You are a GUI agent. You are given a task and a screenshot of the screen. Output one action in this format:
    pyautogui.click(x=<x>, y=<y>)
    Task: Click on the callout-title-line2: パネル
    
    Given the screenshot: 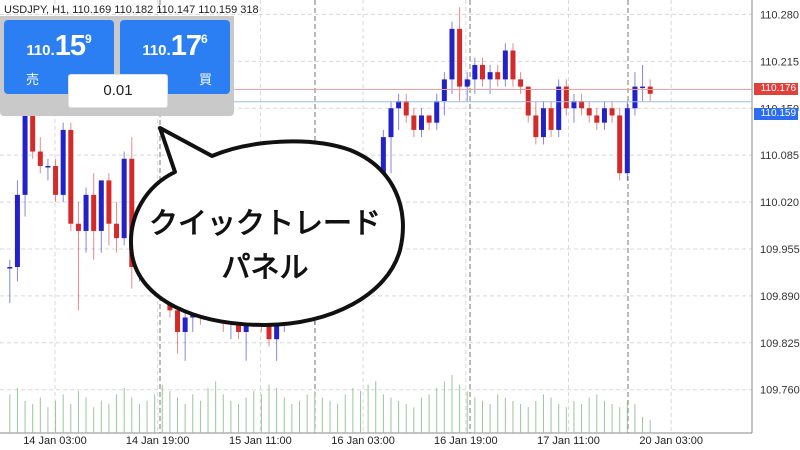 What is the action you would take?
    pyautogui.click(x=265, y=268)
    